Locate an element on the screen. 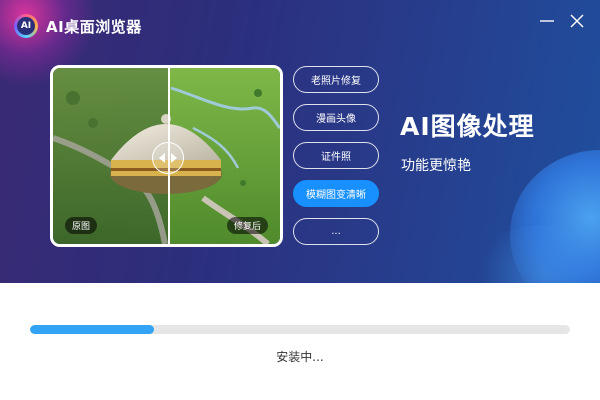 This screenshot has height=400, width=600. minimize-button is located at coordinates (547, 21).